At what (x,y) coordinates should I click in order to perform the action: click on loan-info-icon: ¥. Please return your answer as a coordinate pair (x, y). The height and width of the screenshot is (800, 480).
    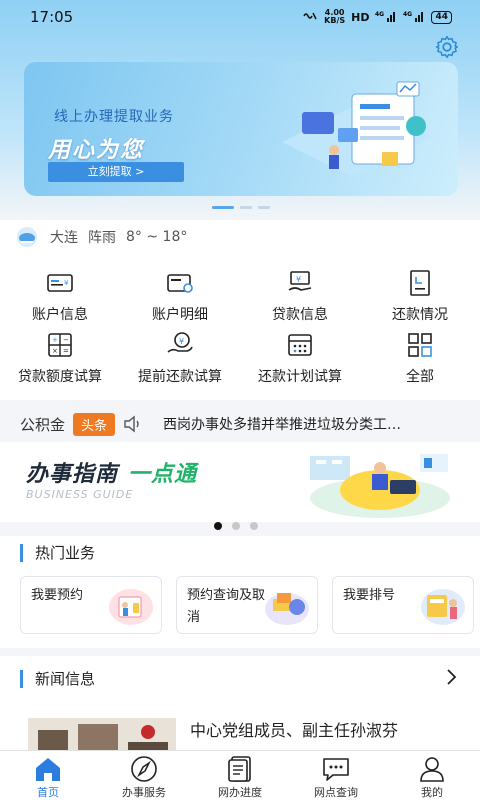
    Looking at the image, I should click on (300, 281).